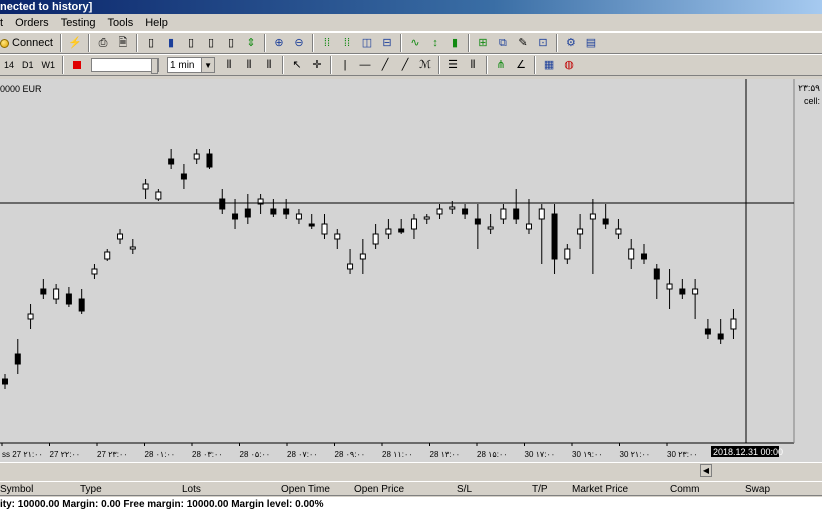 The image size is (822, 512). Describe the element at coordinates (405, 65) in the screenshot. I see `trendline-angle-icon: ╱` at that location.